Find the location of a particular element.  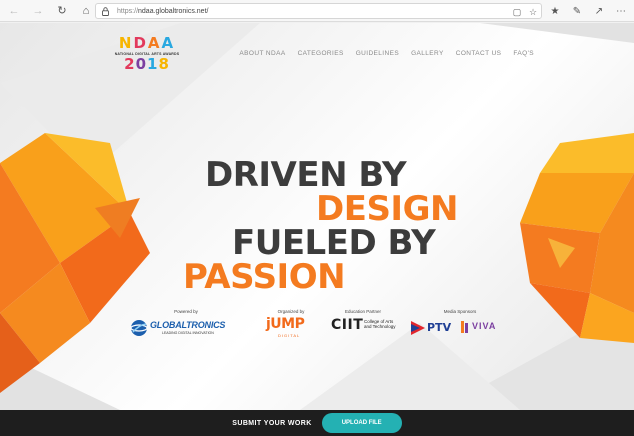

ndaa-logo: NDAA NATIONAL DIGITAL ARTS AWARDS 2018 is located at coordinates (147, 57).